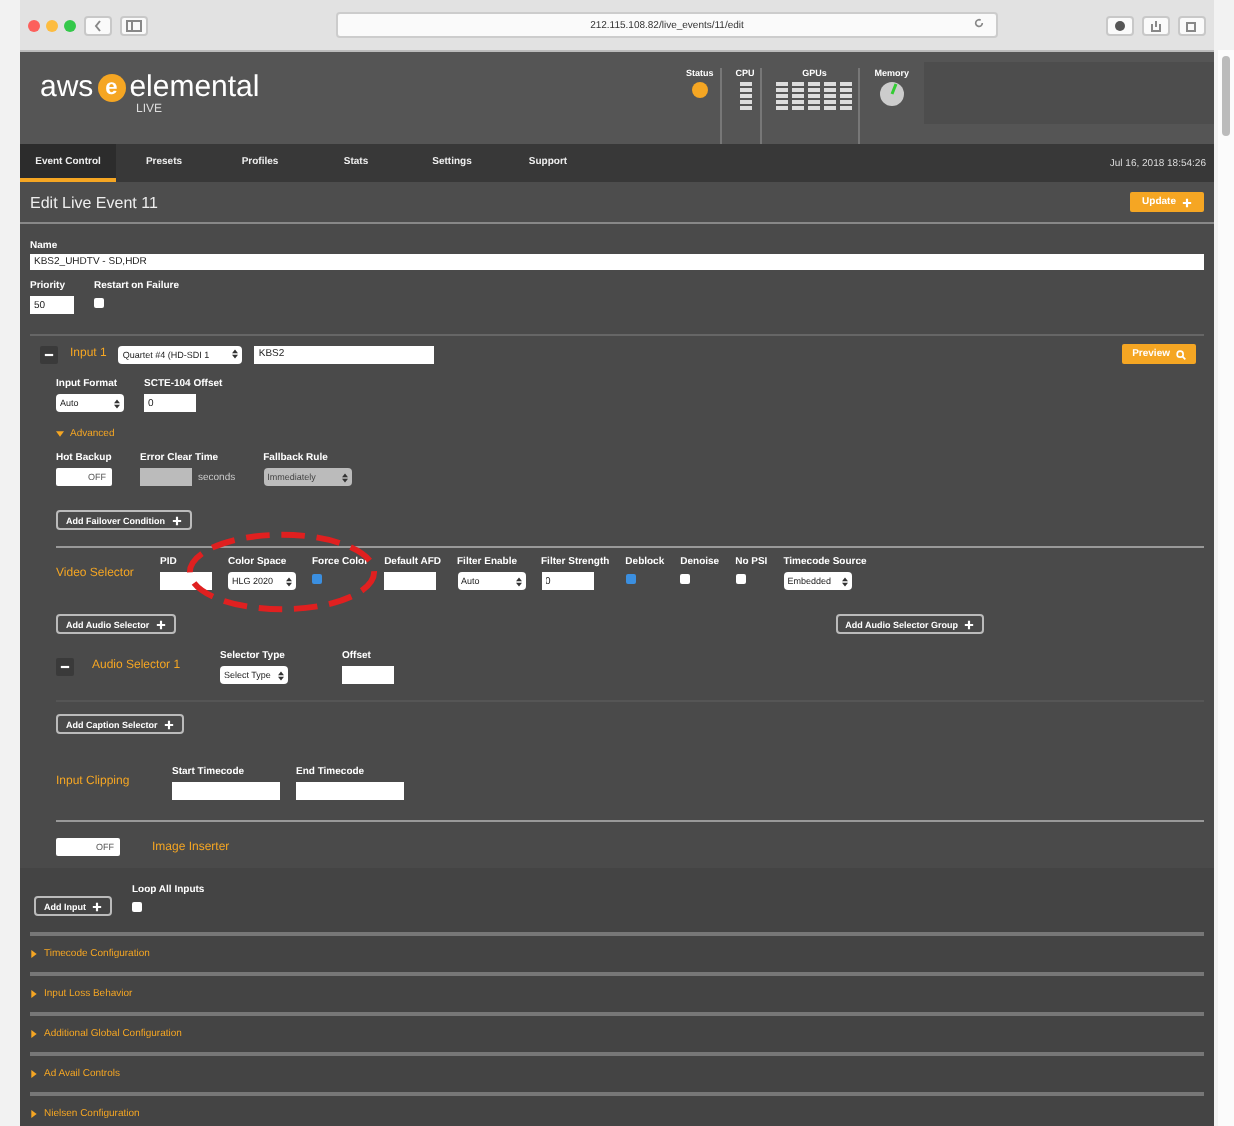 This screenshot has height=1126, width=1234. I want to click on meters-icon, so click(814, 96).